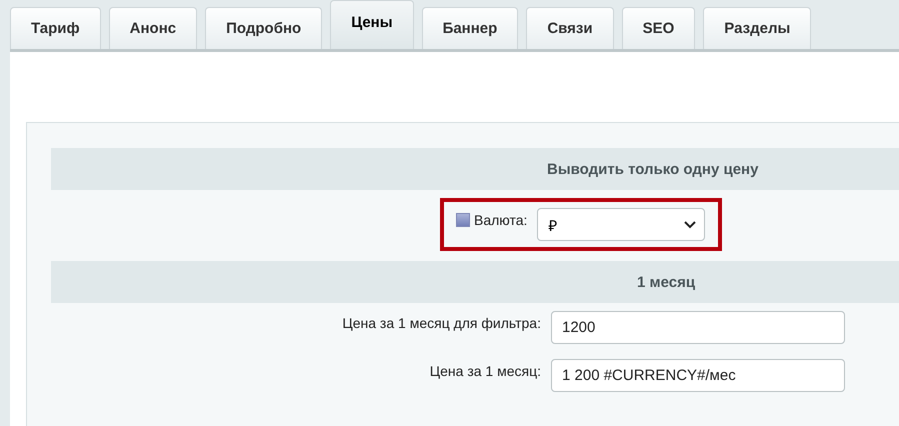  I want to click on currency-select: ₽, so click(621, 224).